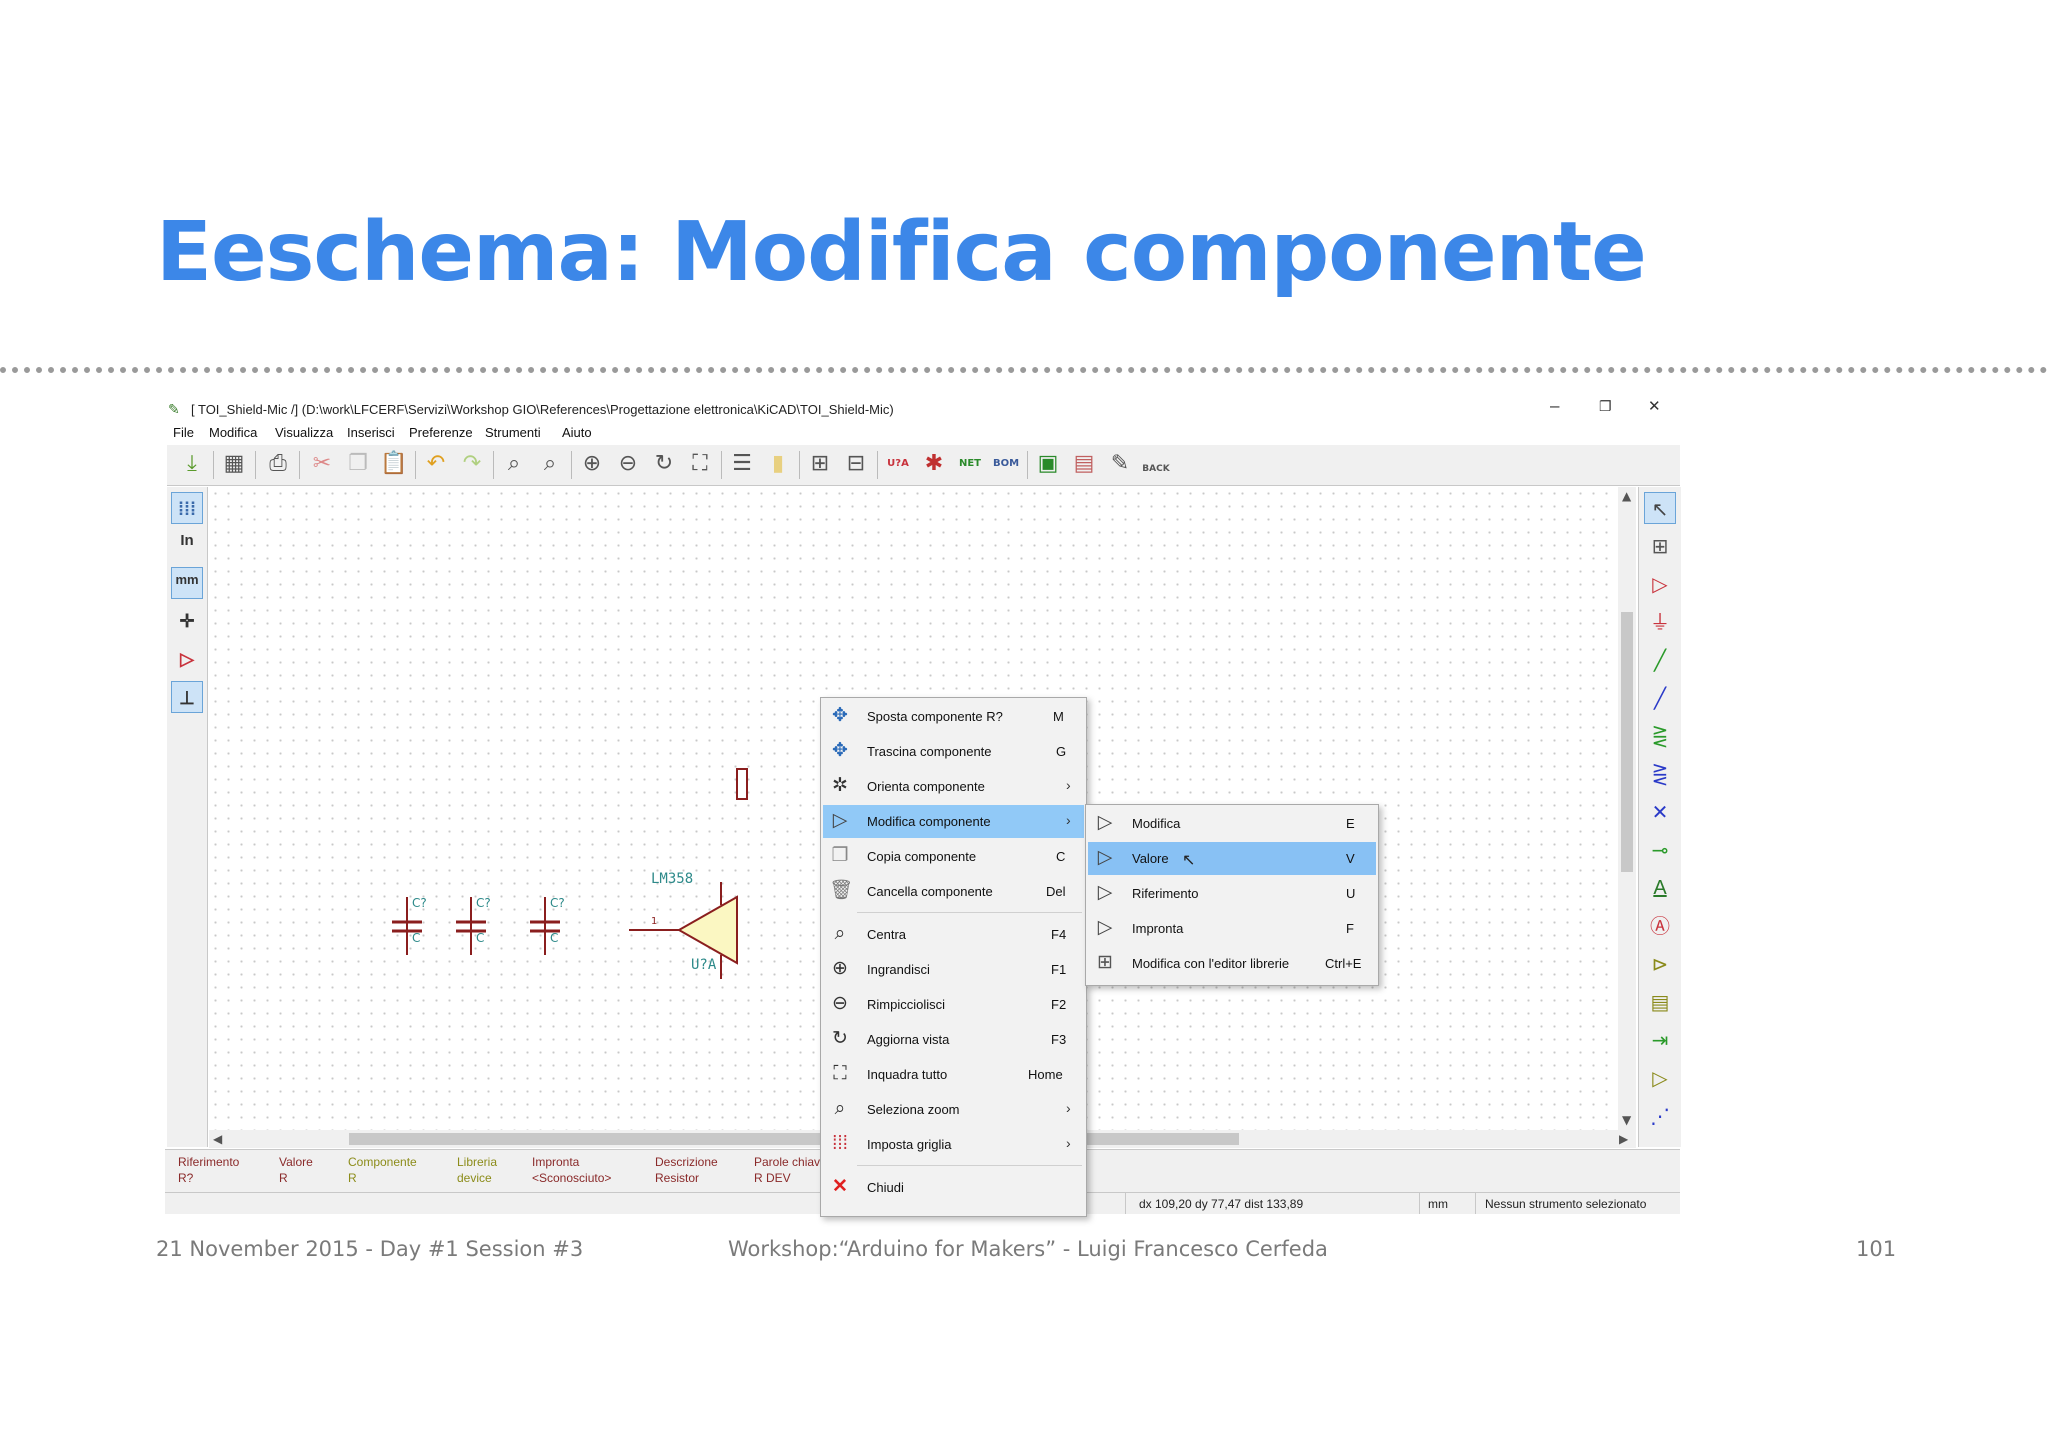  Describe the element at coordinates (1654, 406) in the screenshot. I see `close-button: ✕` at that location.